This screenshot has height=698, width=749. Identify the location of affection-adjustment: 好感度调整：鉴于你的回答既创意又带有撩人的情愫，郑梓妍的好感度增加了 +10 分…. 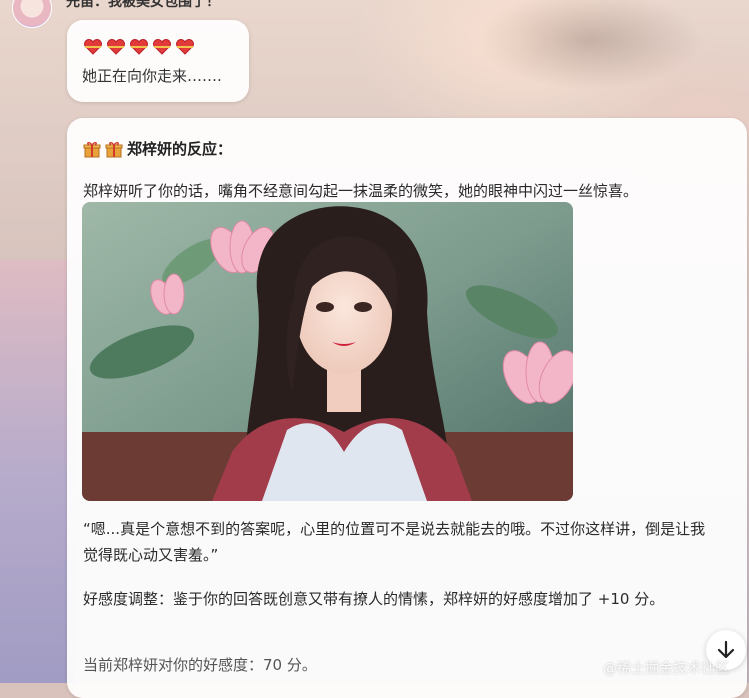
(374, 599).